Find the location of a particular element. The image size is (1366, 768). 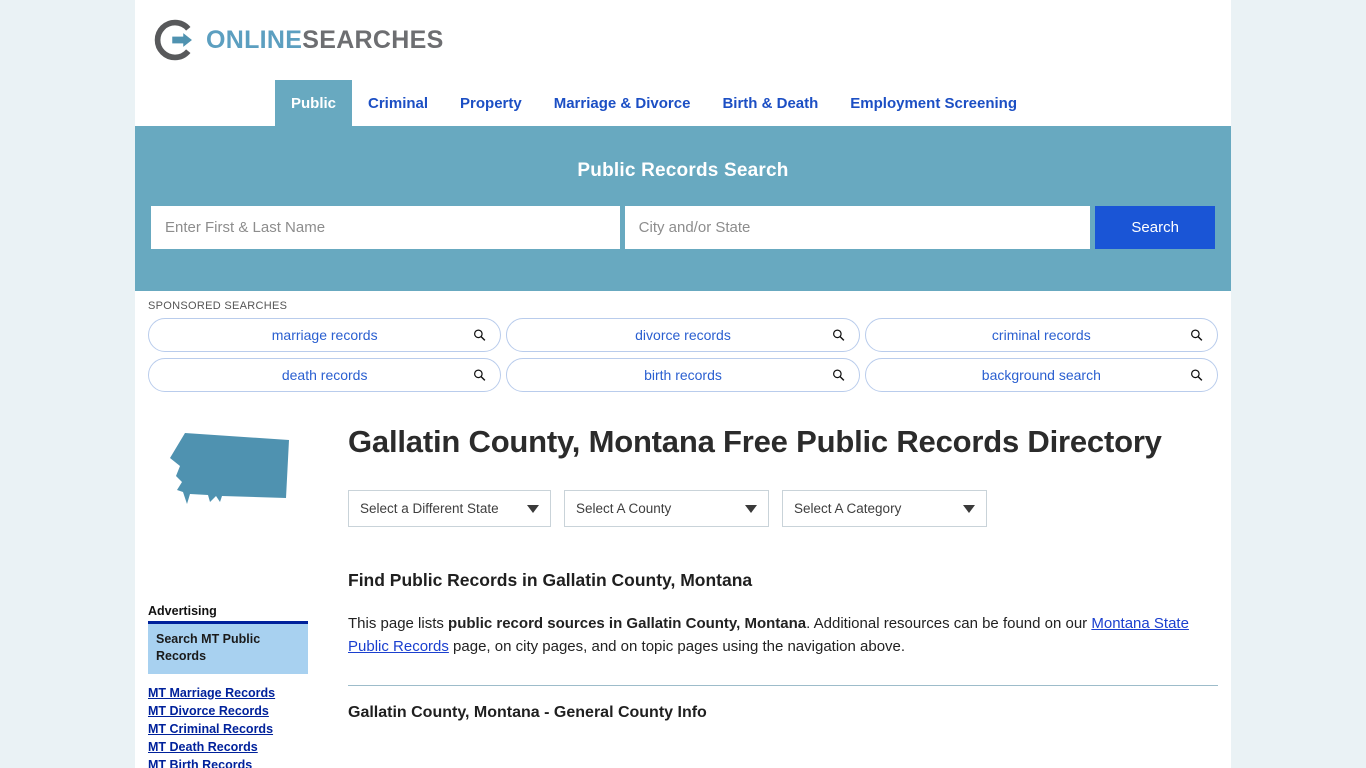

site-header: ONLINESEARCHES is located at coordinates (683, 40).